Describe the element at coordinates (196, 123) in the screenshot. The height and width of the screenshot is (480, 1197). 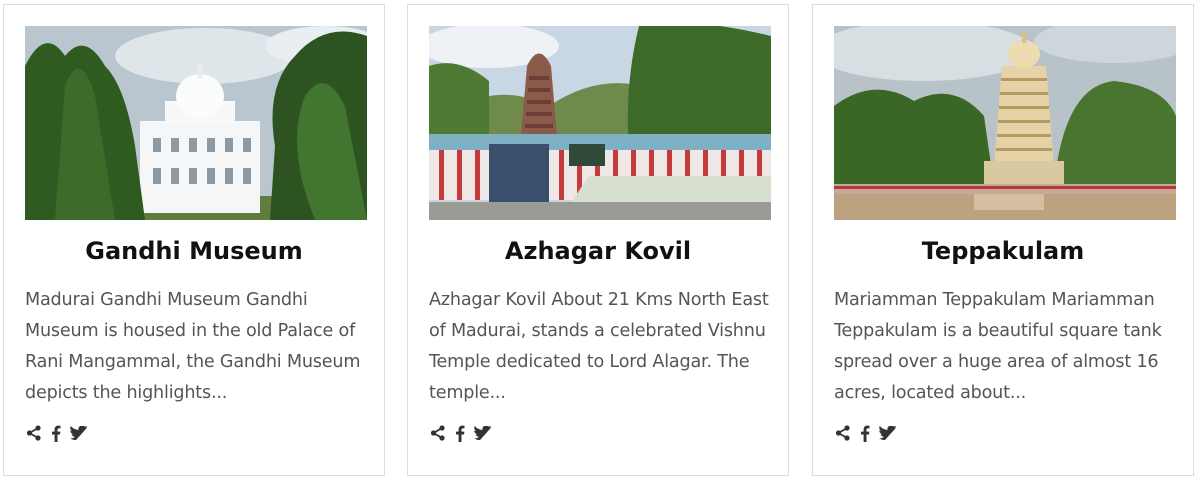
I see `card-image-gandhi-museum` at that location.